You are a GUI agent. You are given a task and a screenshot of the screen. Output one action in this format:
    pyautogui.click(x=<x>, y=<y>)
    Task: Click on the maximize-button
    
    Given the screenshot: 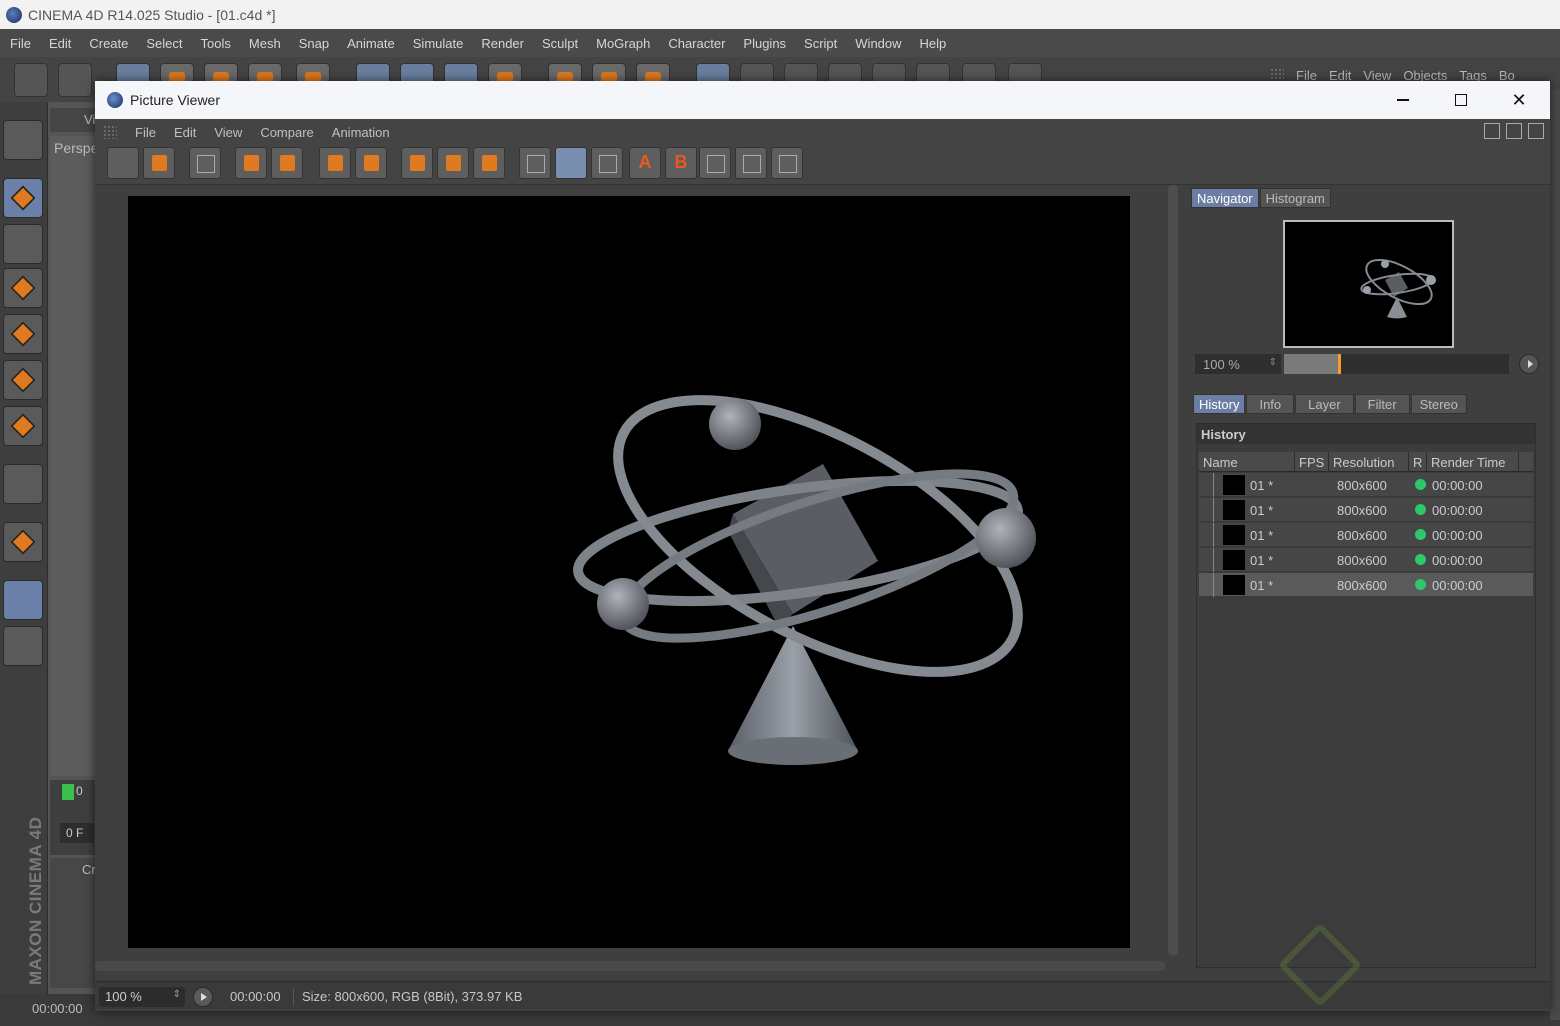 What is the action you would take?
    pyautogui.click(x=1461, y=100)
    